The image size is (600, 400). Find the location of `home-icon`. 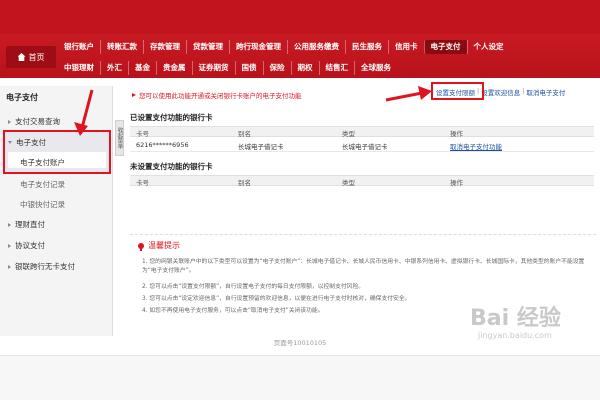

home-icon is located at coordinates (21, 57).